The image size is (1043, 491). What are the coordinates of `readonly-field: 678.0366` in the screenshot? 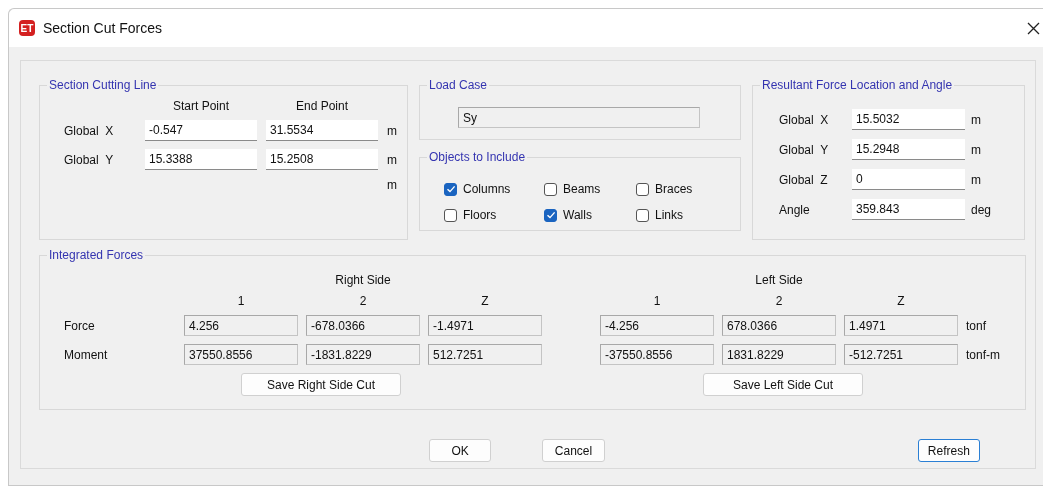 It's located at (779, 325).